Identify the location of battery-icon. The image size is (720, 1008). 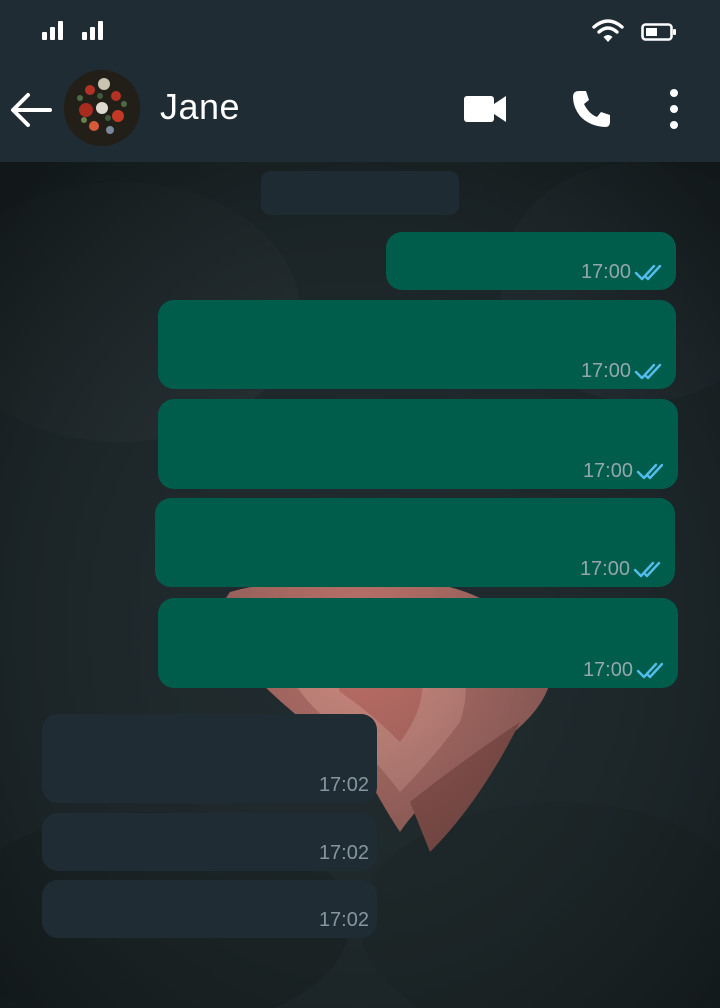
(658, 32).